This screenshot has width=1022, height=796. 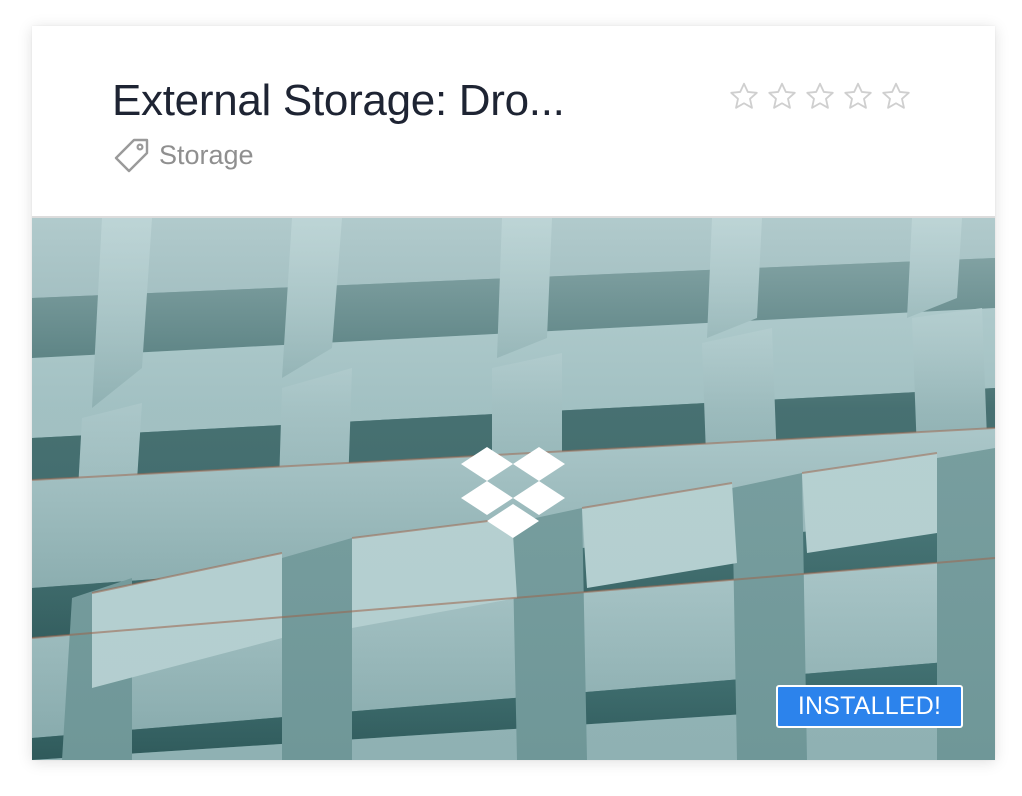 What do you see at coordinates (513, 492) in the screenshot?
I see `dropbox-icon` at bounding box center [513, 492].